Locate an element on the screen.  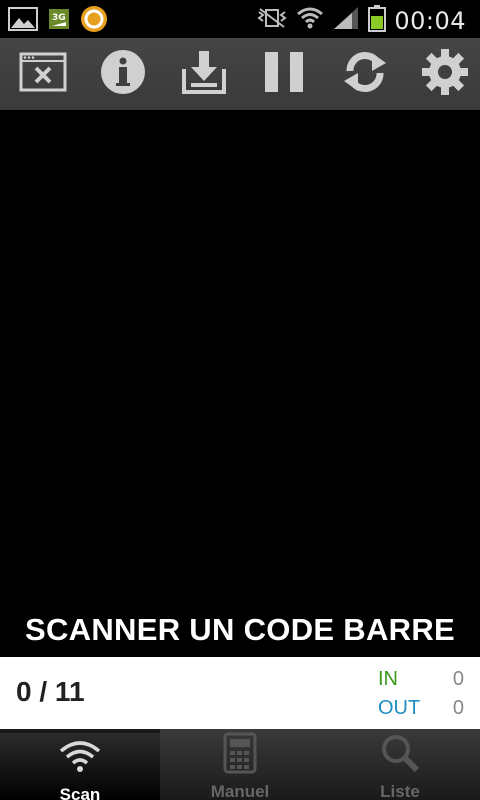
gallery-icon is located at coordinates (23, 21).